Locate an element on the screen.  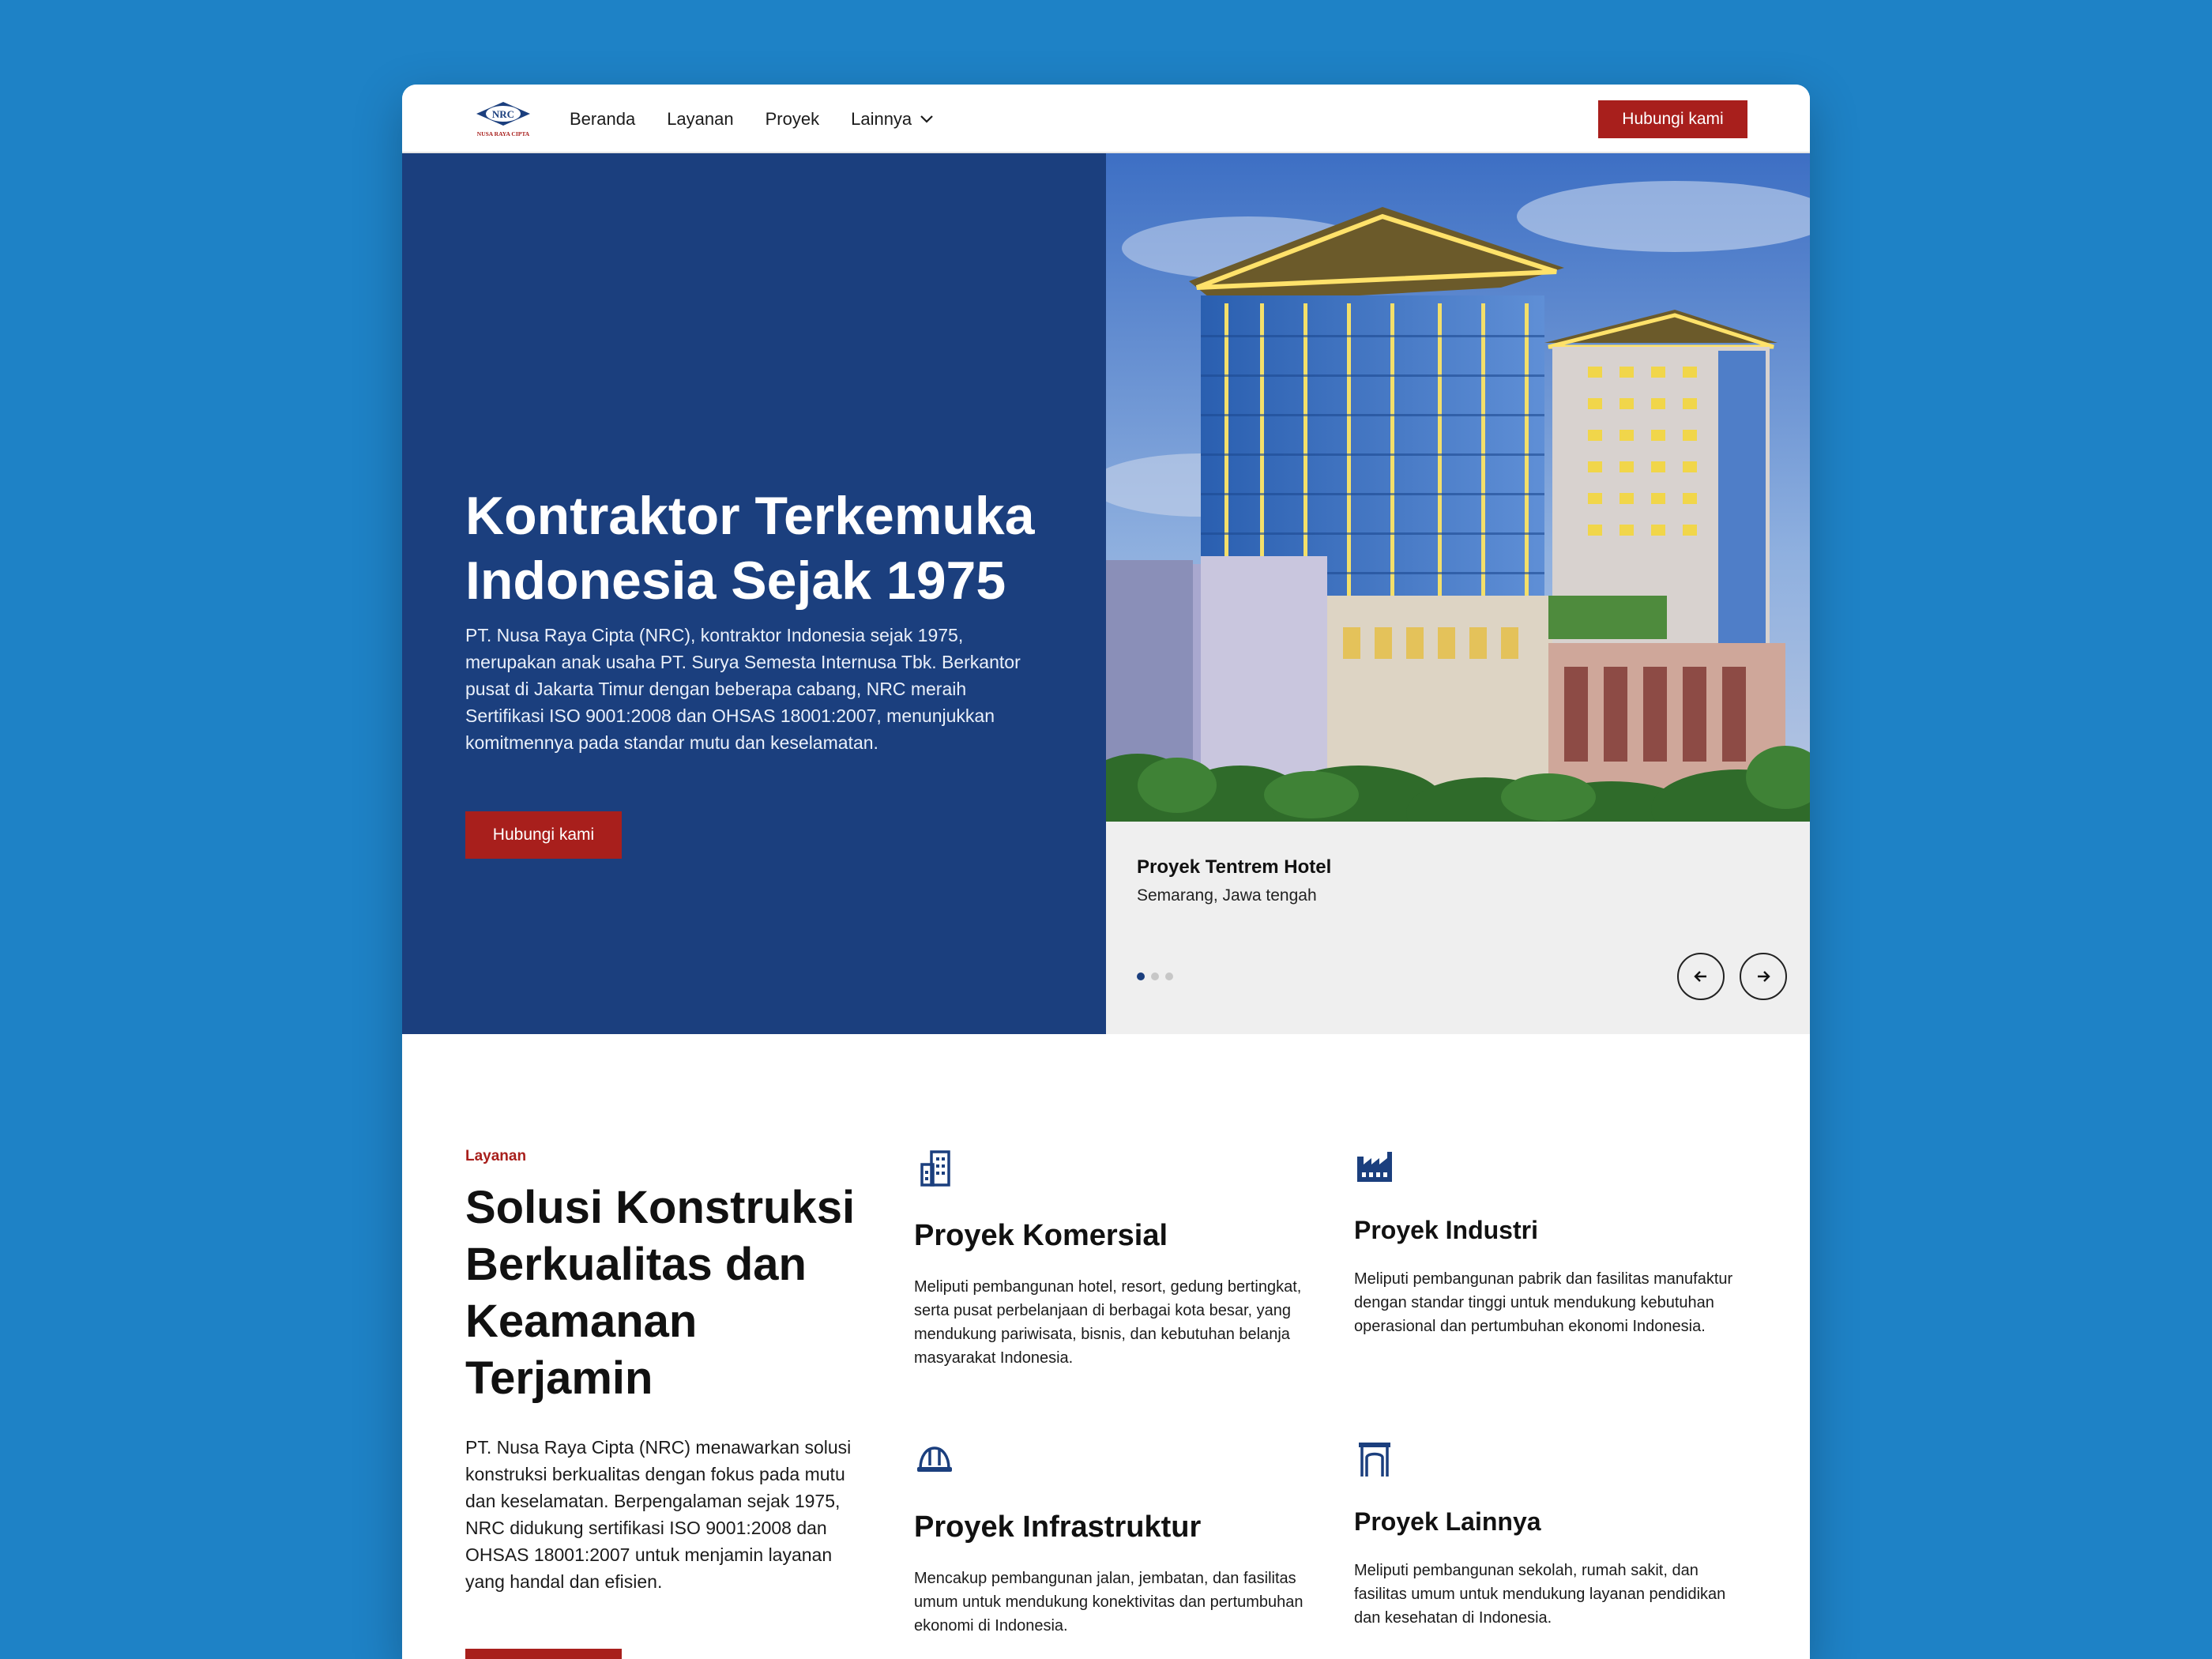
prev-slide-button is located at coordinates (1701, 977).